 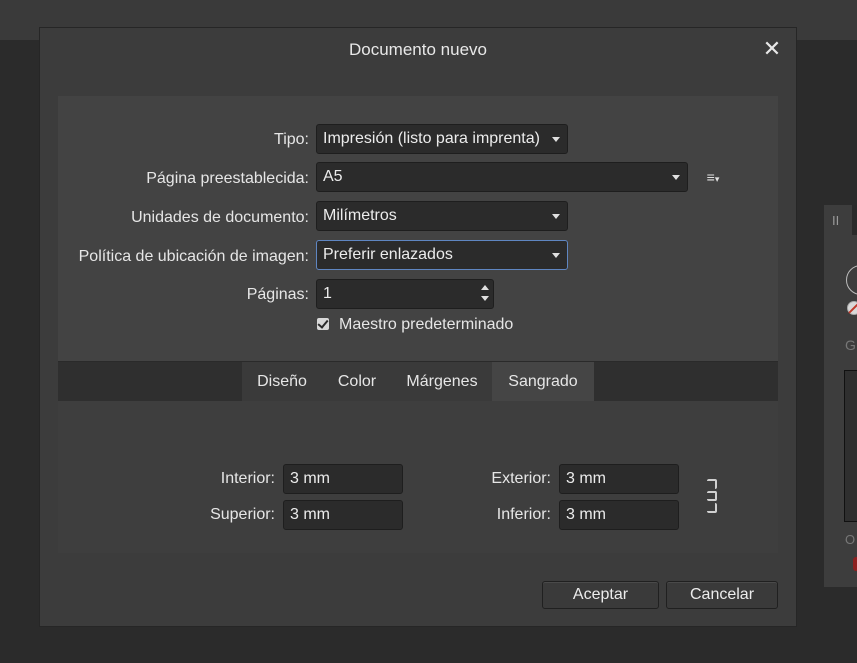 I want to click on accept-button: Aceptar, so click(x=600, y=595).